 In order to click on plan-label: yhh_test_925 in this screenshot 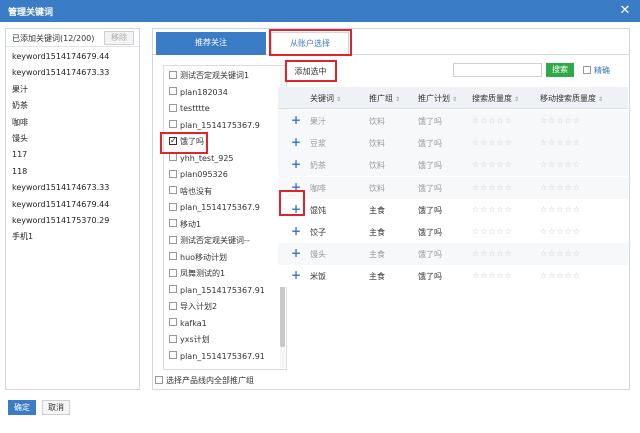, I will do `click(207, 158)`.